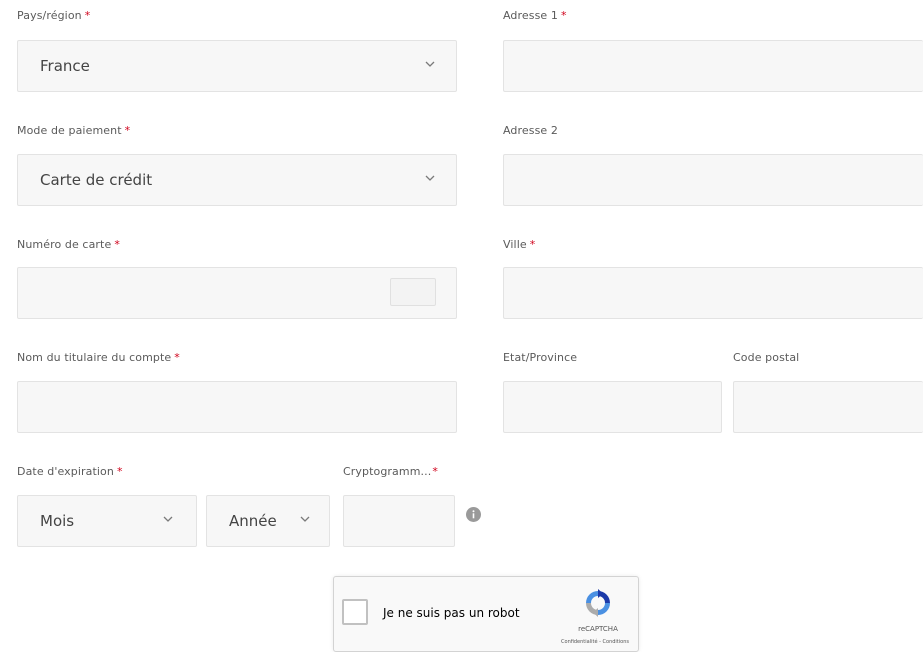 This screenshot has width=923, height=652. What do you see at coordinates (519, 244) in the screenshot?
I see `city-label: Ville *` at bounding box center [519, 244].